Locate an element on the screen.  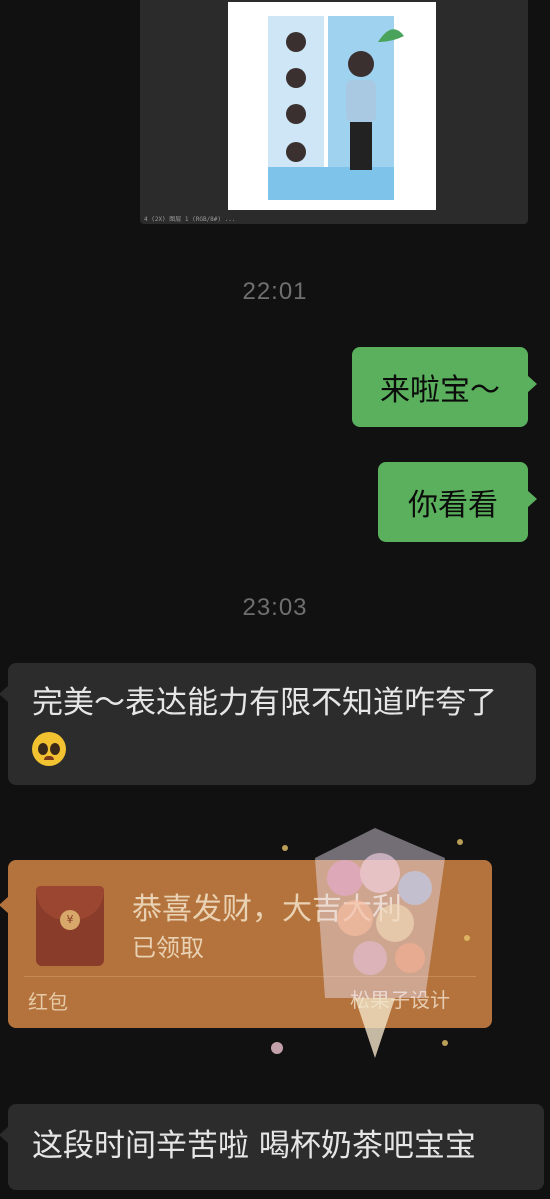
incoming-message: 完美～表达能力有限不知道咋夸了 is located at coordinates (268, 724).